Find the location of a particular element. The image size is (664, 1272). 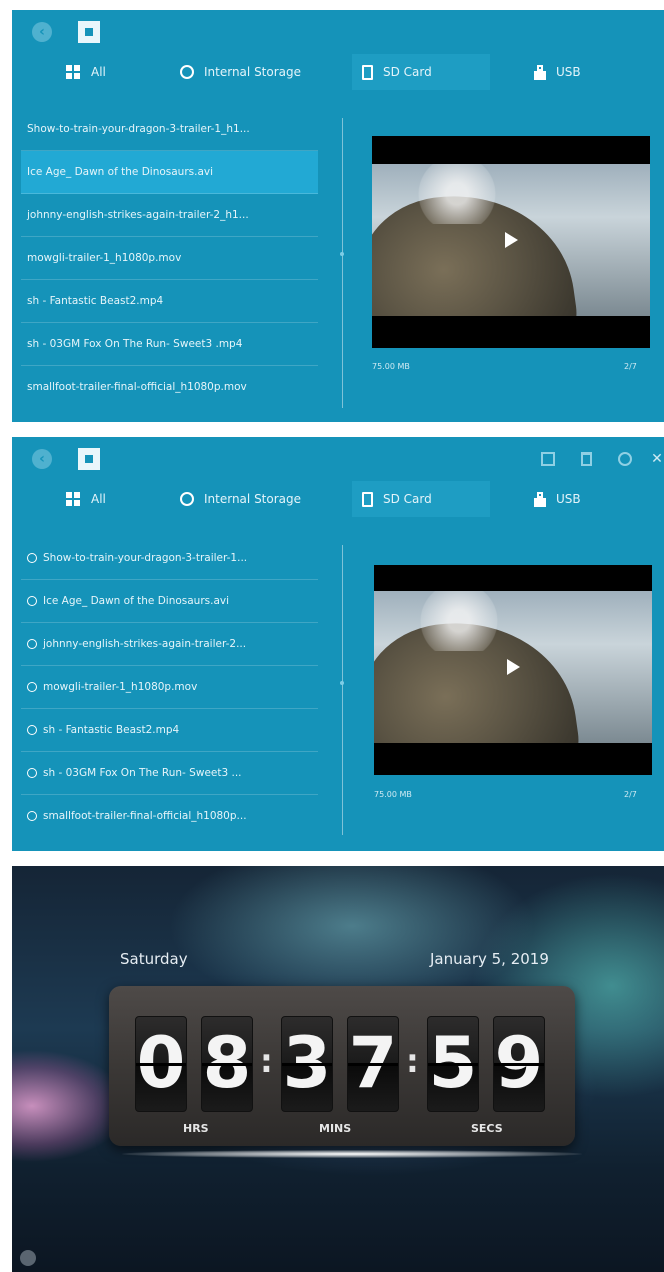

file-size: 75.00 MB is located at coordinates (391, 366).